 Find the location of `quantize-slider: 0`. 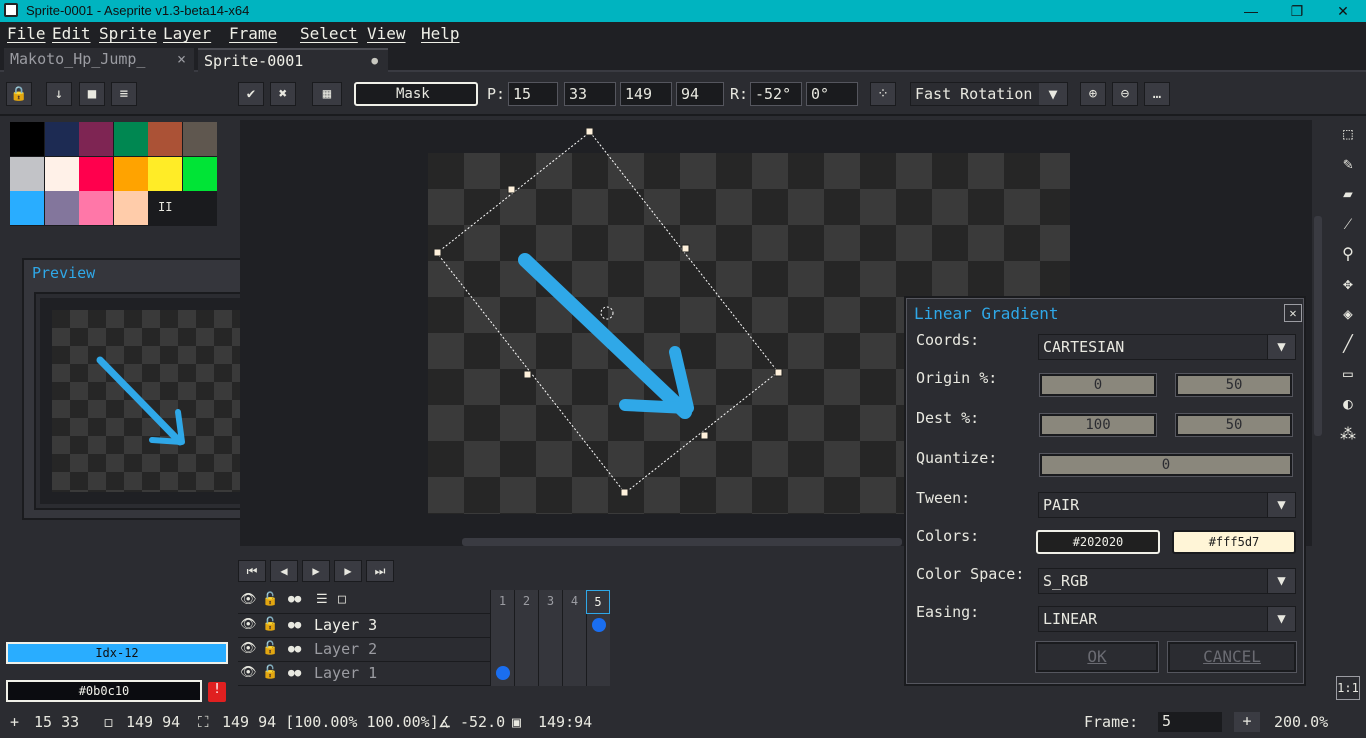

quantize-slider: 0 is located at coordinates (1166, 465).